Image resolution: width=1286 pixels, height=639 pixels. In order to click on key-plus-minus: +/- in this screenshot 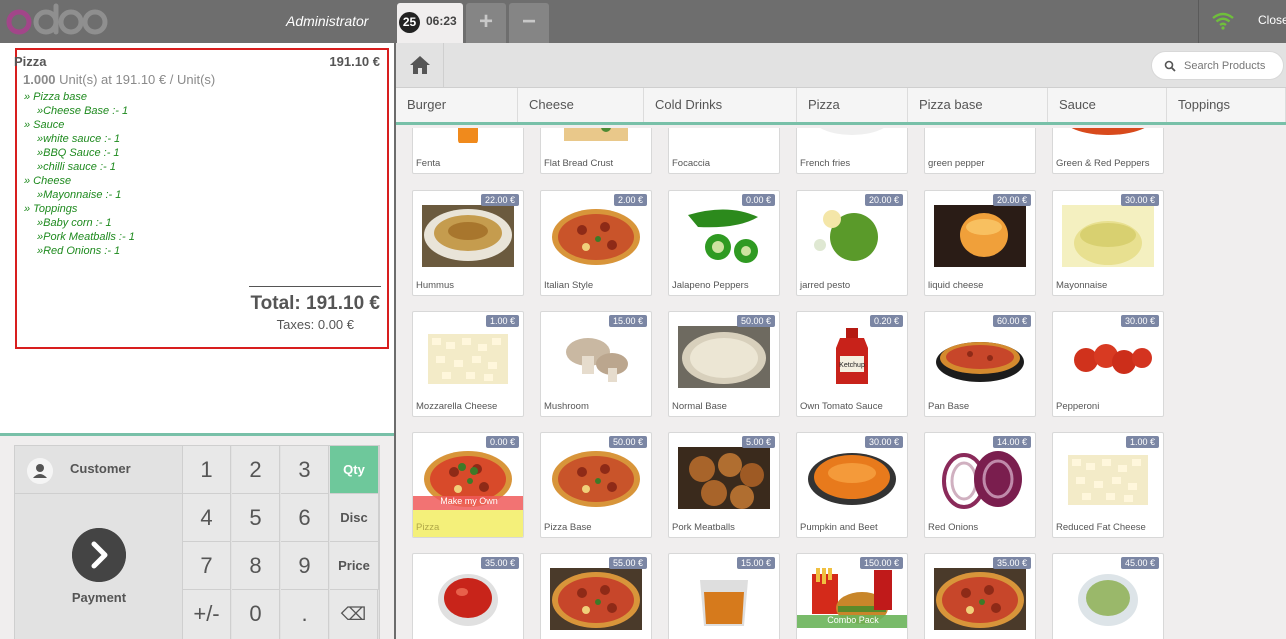, I will do `click(207, 614)`.